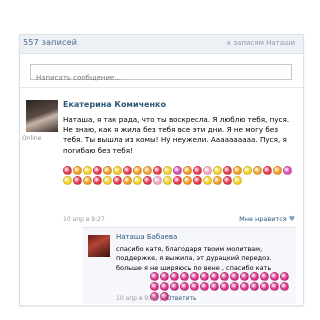 The image size is (320, 320). What do you see at coordinates (42, 116) in the screenshot?
I see `avatar` at bounding box center [42, 116].